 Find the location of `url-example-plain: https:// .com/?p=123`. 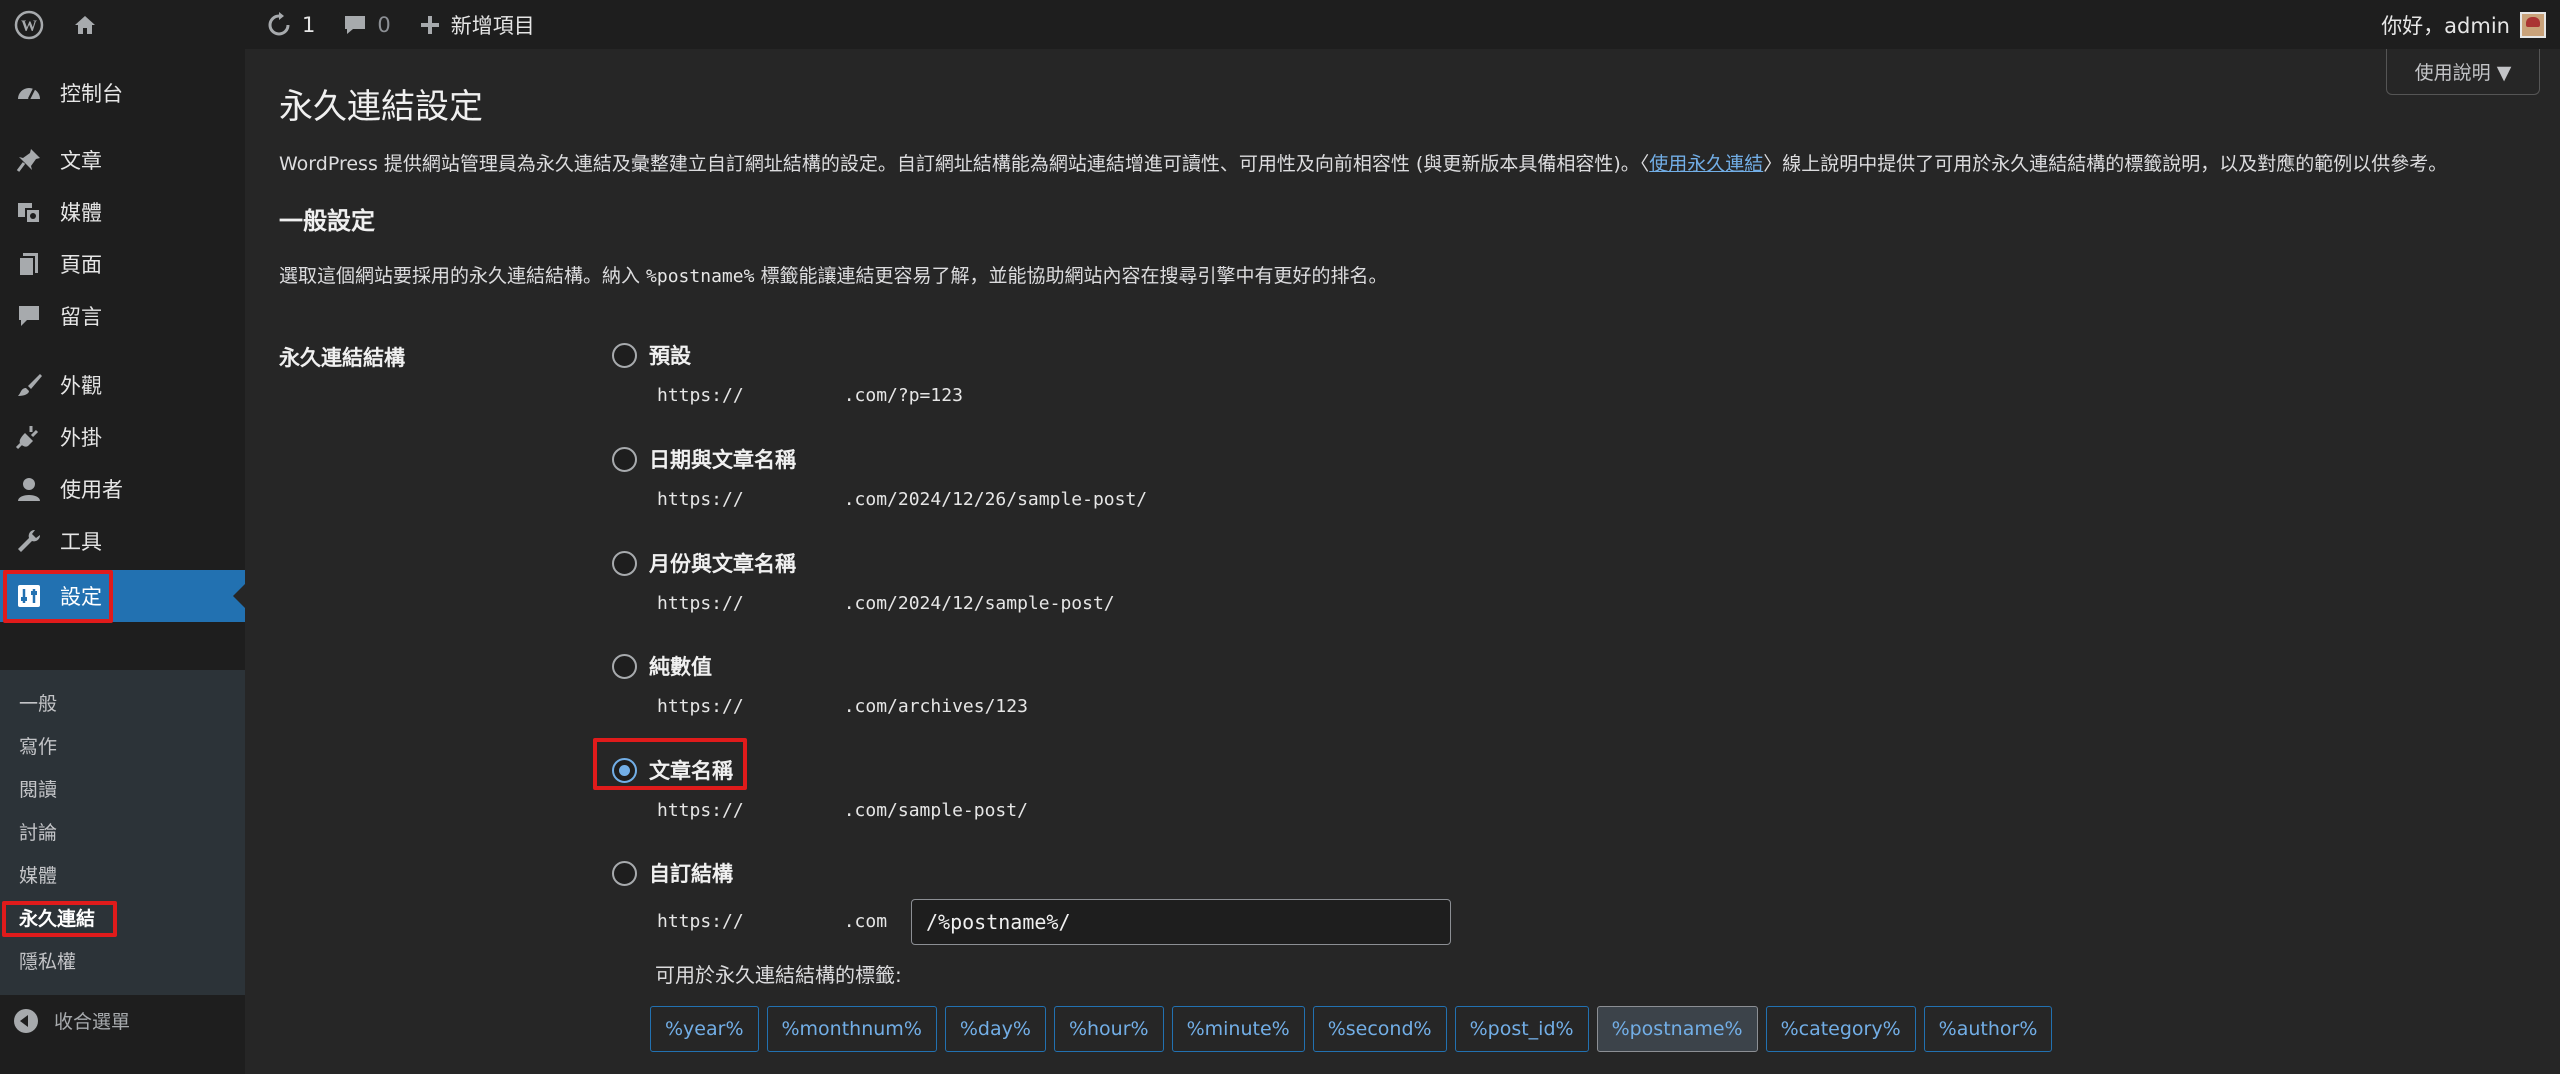

url-example-plain: https:// .com/?p=123 is located at coordinates (810, 395).